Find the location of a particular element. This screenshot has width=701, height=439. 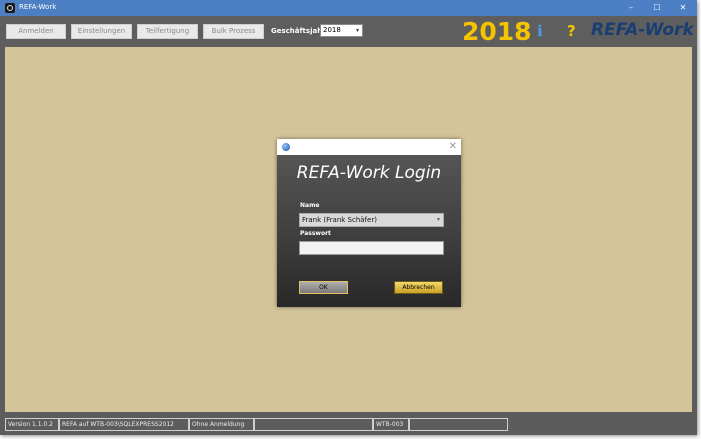

fiscal-year-label: Geschäftsjahr is located at coordinates (298, 31).